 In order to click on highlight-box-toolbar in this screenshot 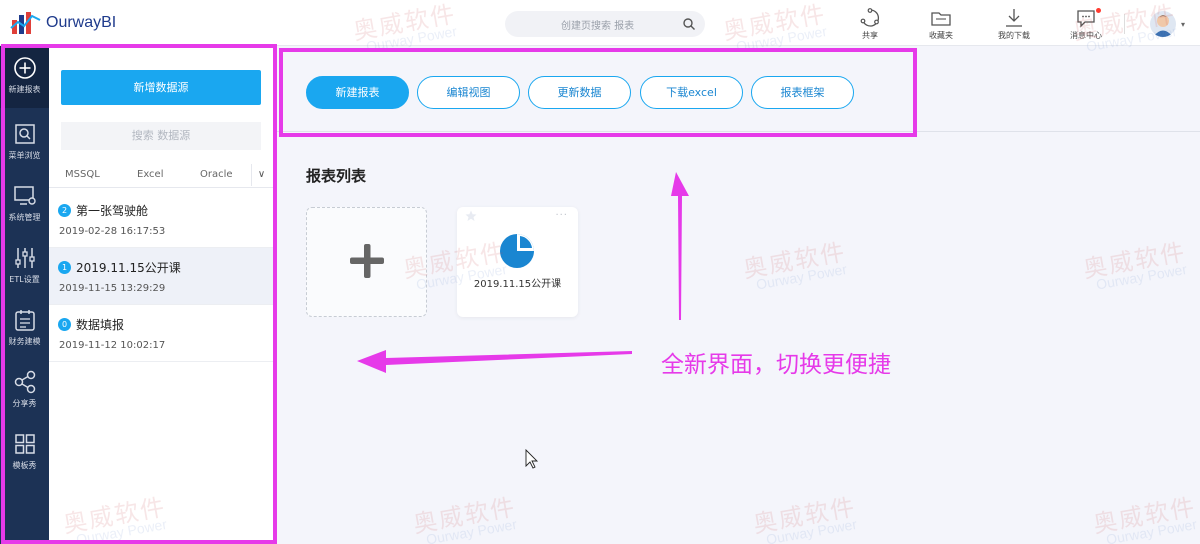, I will do `click(598, 92)`.